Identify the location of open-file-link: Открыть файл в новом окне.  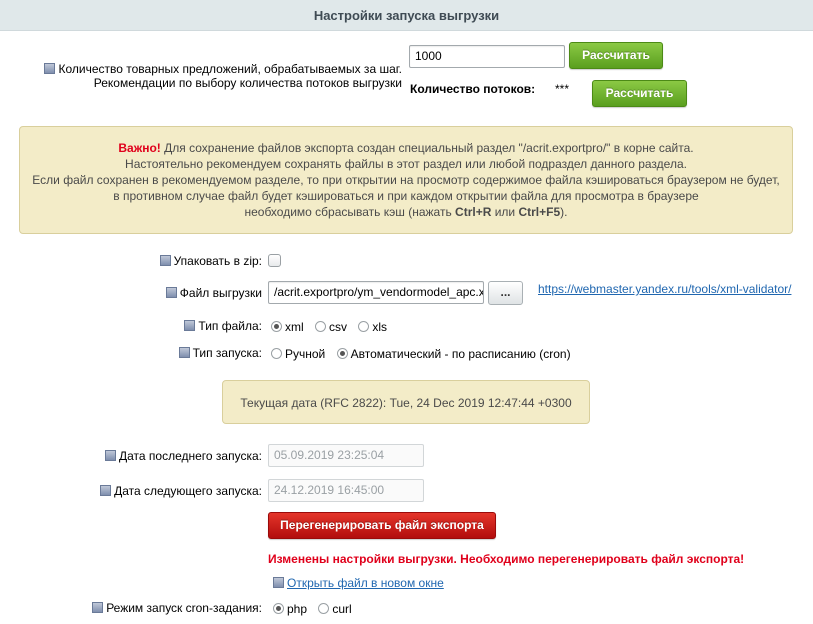
(365, 583).